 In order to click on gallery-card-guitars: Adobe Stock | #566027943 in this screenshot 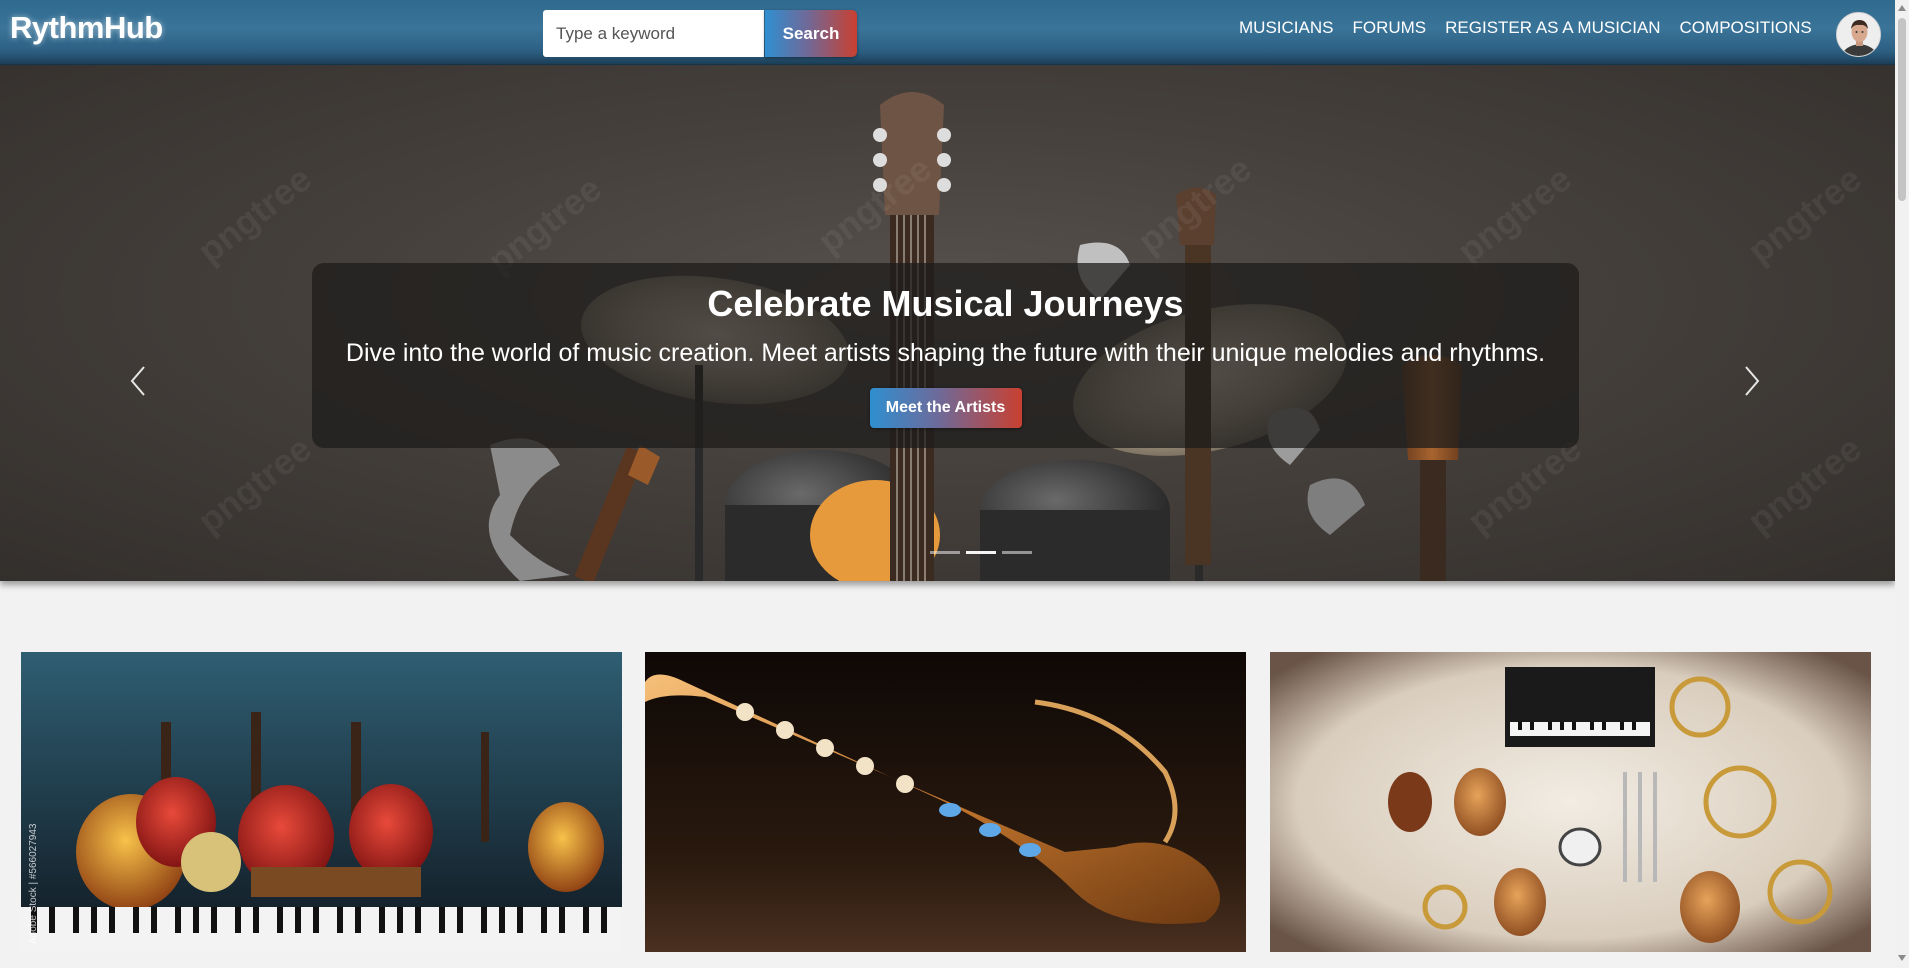, I will do `click(321, 802)`.